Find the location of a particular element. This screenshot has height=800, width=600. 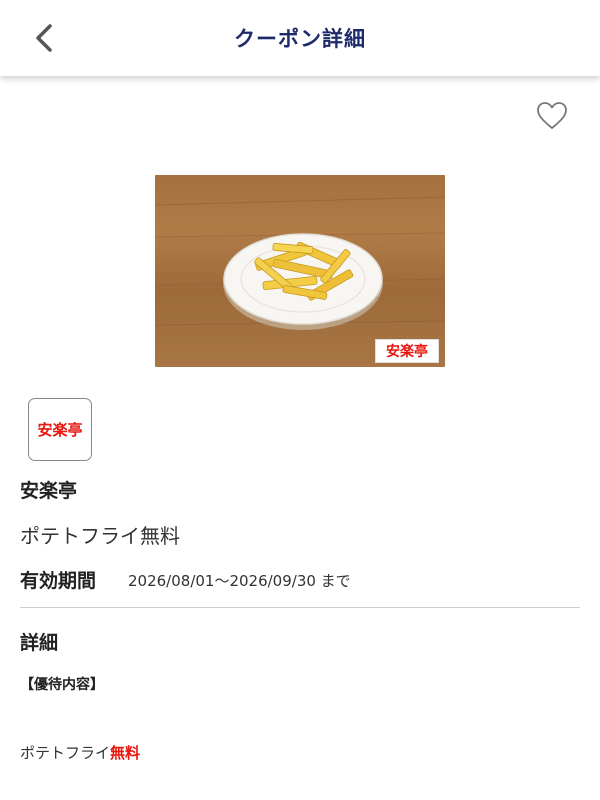

validity-label: 有効期間 is located at coordinates (58, 581).